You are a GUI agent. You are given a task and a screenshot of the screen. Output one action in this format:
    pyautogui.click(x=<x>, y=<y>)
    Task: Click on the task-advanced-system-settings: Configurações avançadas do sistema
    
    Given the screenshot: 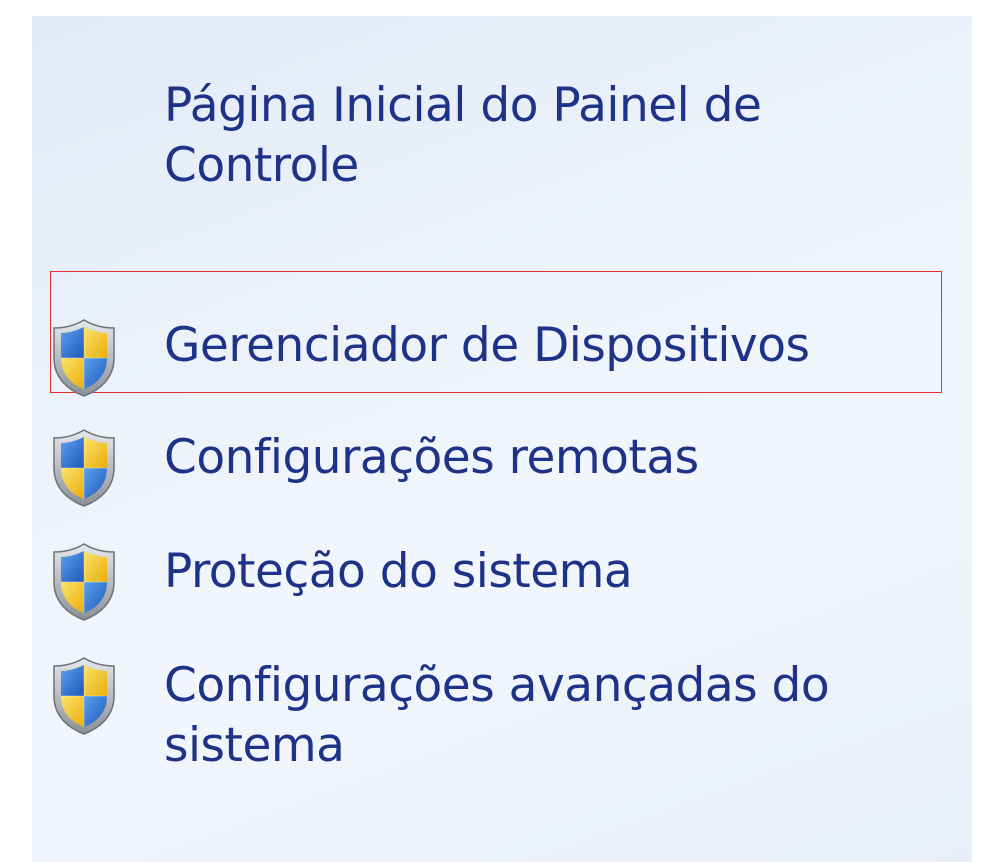 What is the action you would take?
    pyautogui.click(x=500, y=714)
    